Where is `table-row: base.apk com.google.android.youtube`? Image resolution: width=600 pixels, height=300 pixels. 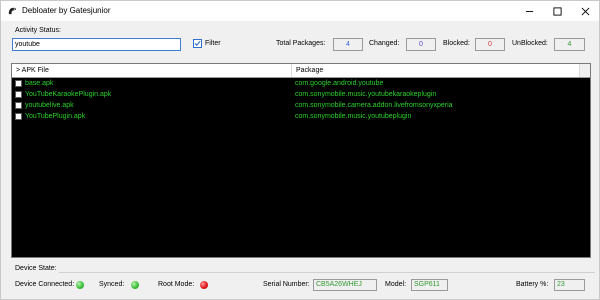
table-row: base.apk com.google.android.youtube is located at coordinates (301, 84).